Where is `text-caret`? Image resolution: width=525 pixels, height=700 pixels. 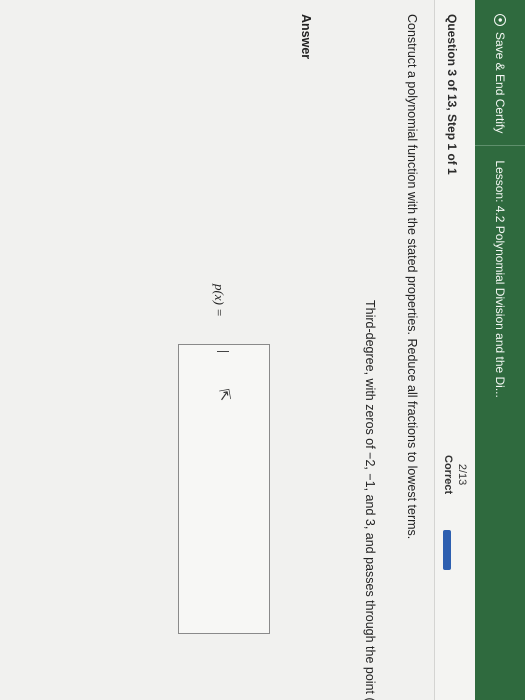
text-caret is located at coordinates (223, 351).